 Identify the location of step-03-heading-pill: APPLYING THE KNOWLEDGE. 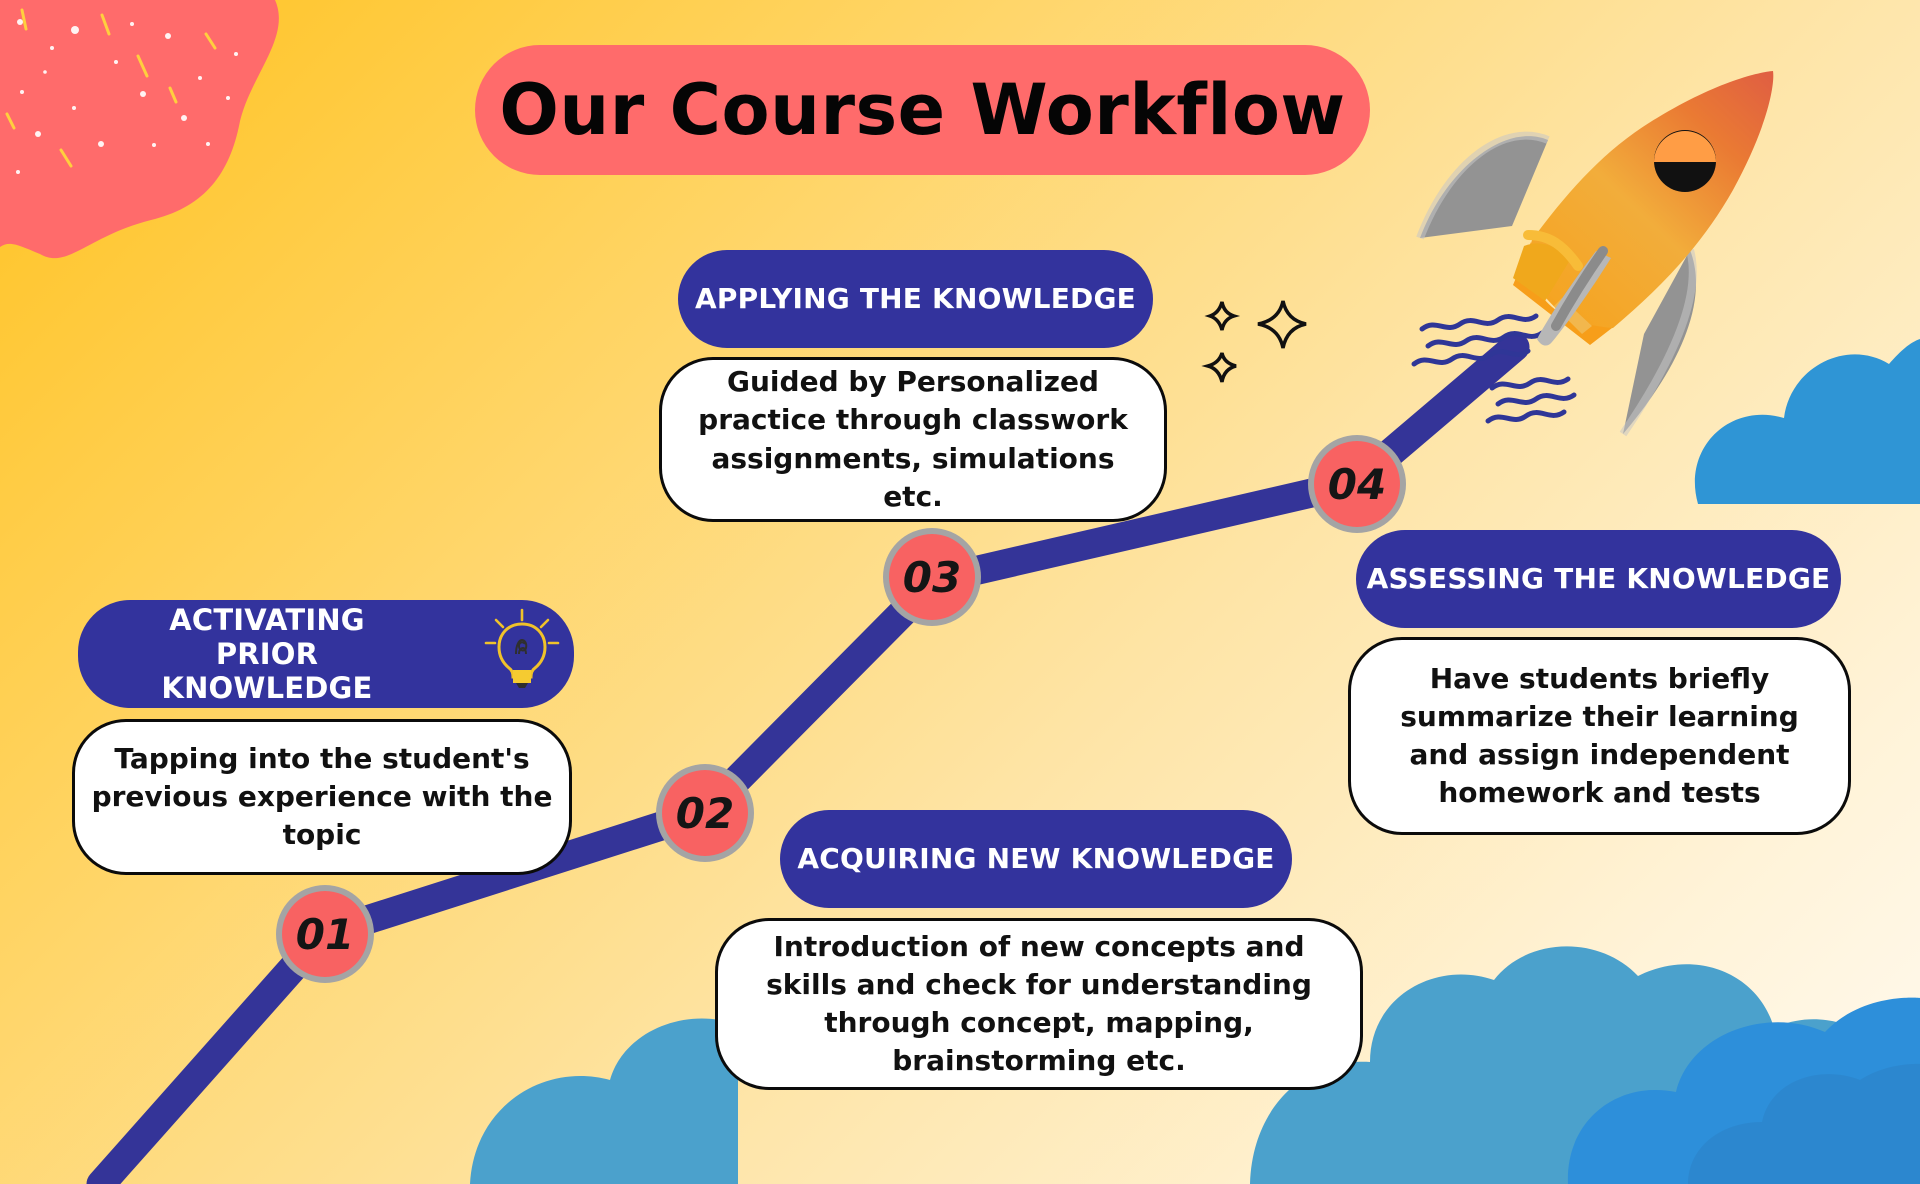
(915, 299).